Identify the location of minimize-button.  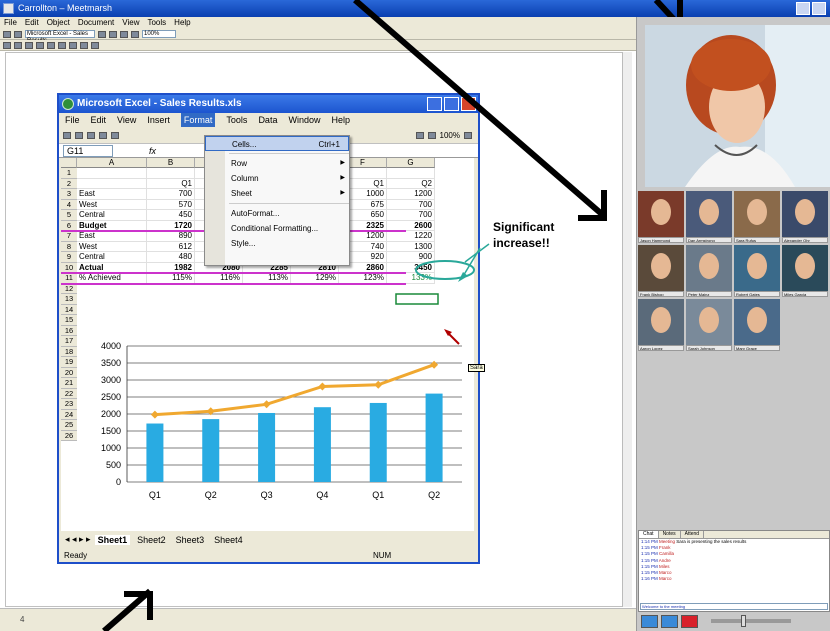
(803, 8).